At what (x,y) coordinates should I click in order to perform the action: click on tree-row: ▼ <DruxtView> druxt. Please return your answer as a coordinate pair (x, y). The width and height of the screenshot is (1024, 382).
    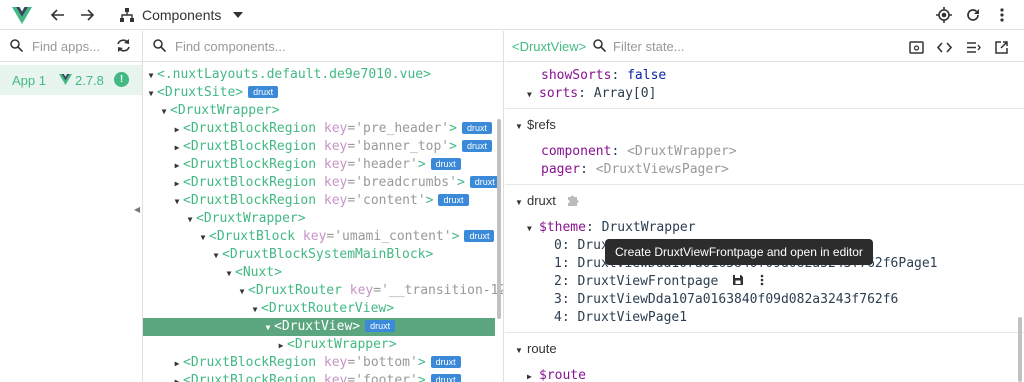
    Looking at the image, I should click on (319, 327).